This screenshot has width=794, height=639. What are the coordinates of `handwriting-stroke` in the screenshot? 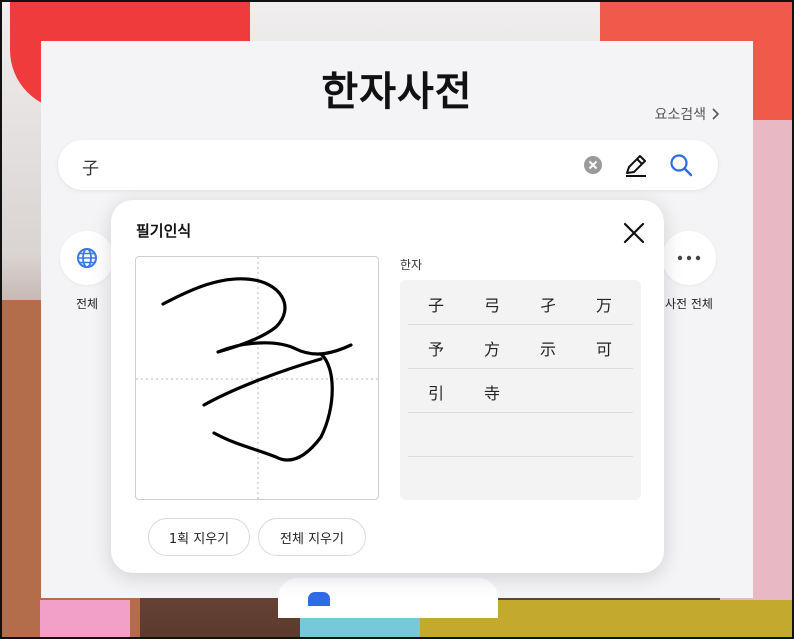 It's located at (257, 378).